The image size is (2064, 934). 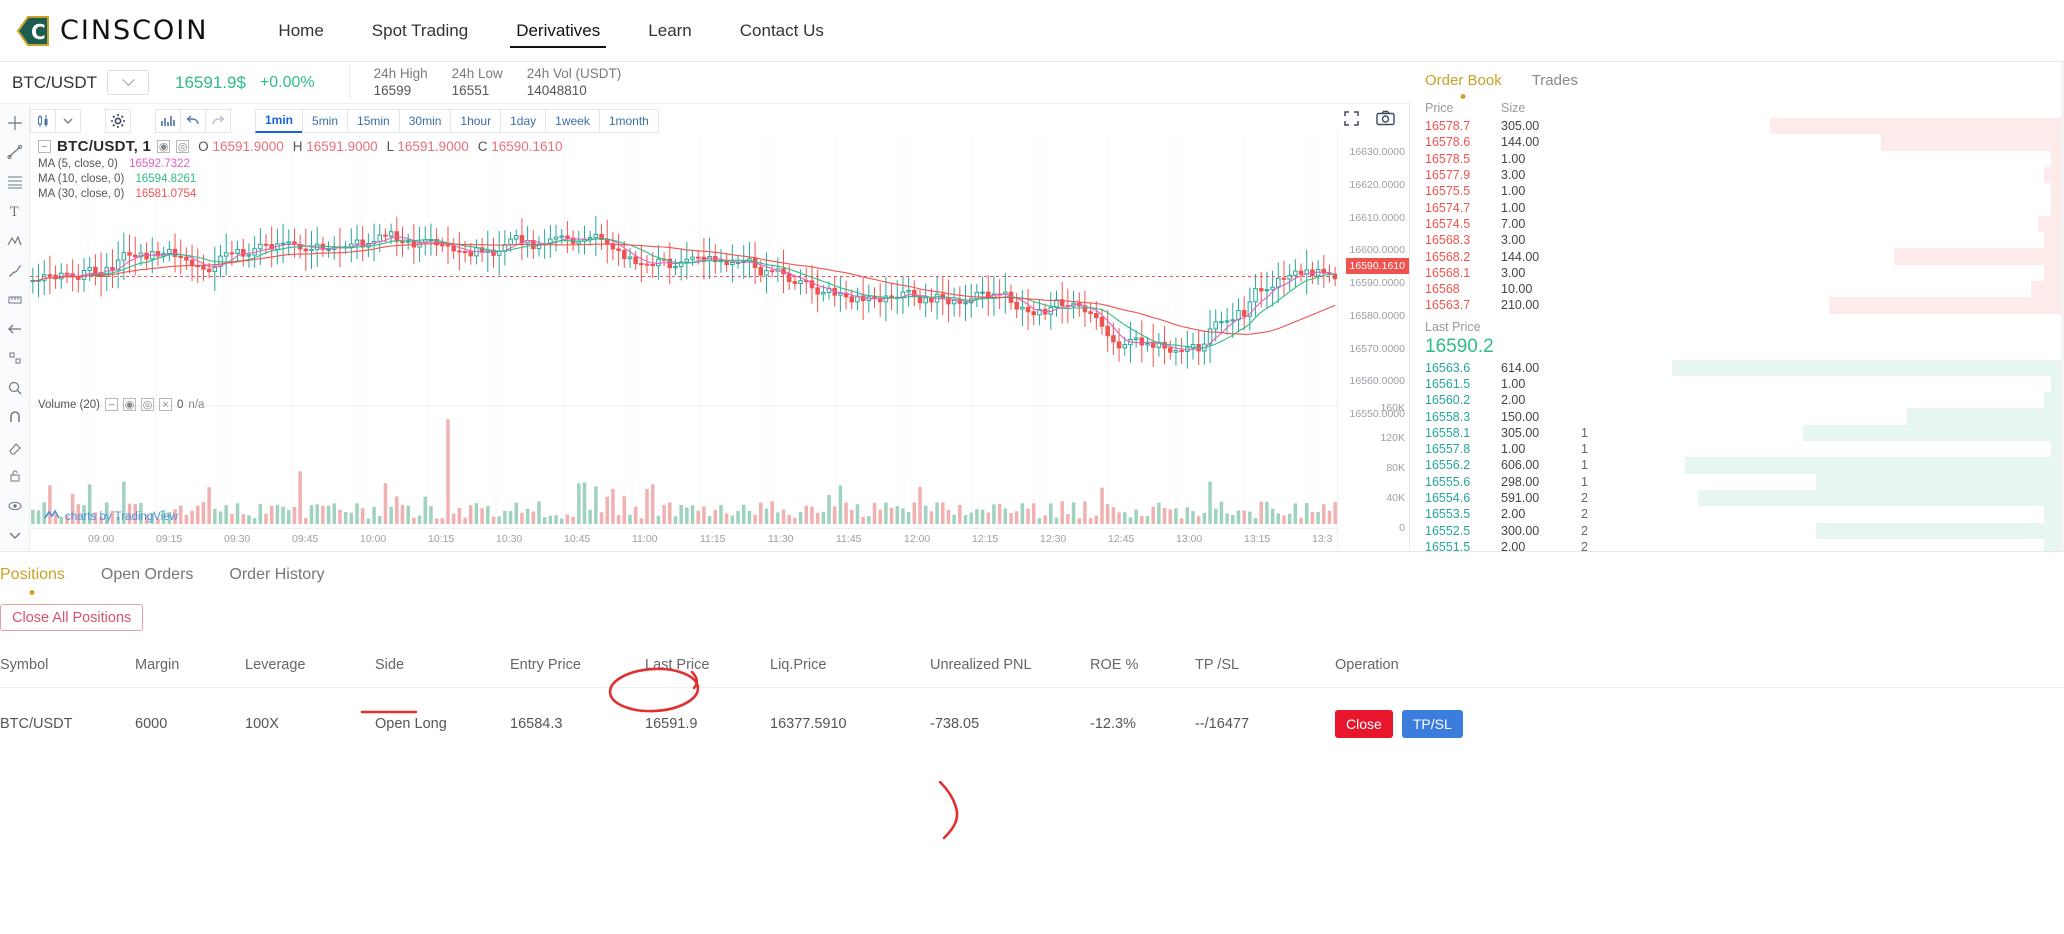 What do you see at coordinates (15, 358) in the screenshot?
I see `scale-icon` at bounding box center [15, 358].